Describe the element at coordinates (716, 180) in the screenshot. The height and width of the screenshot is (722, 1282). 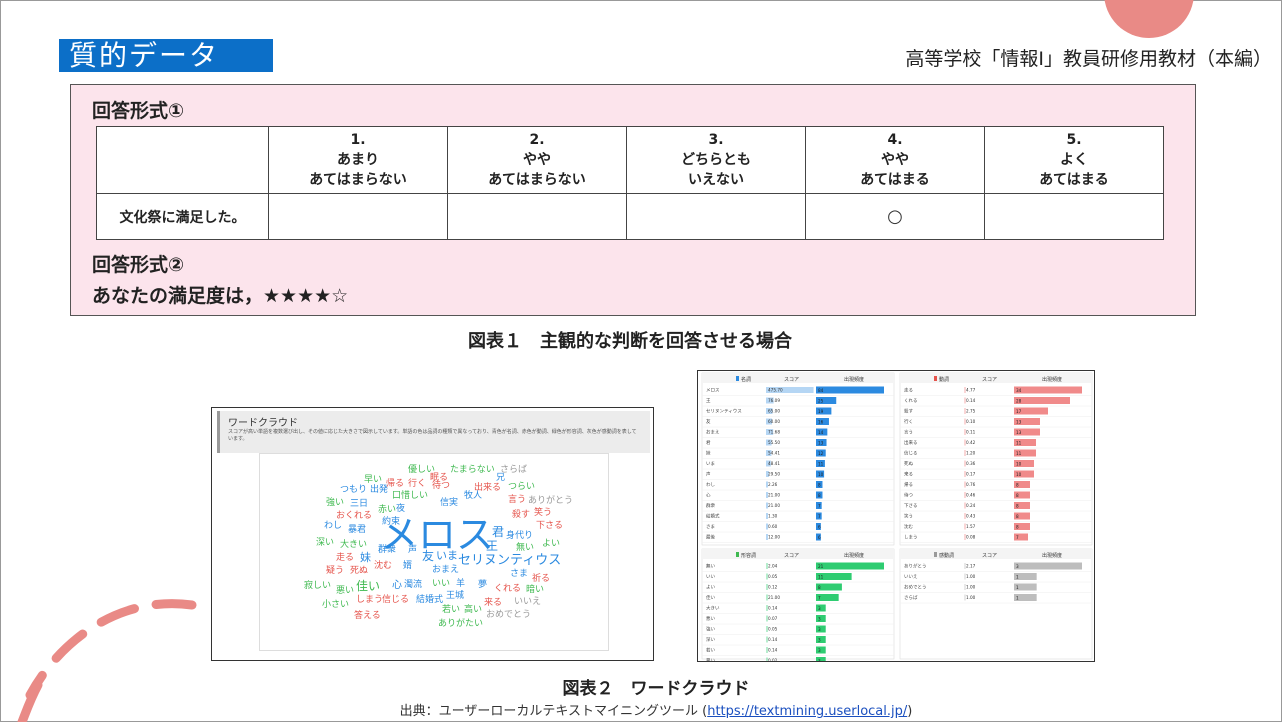
I see `option-line2: いえない` at that location.